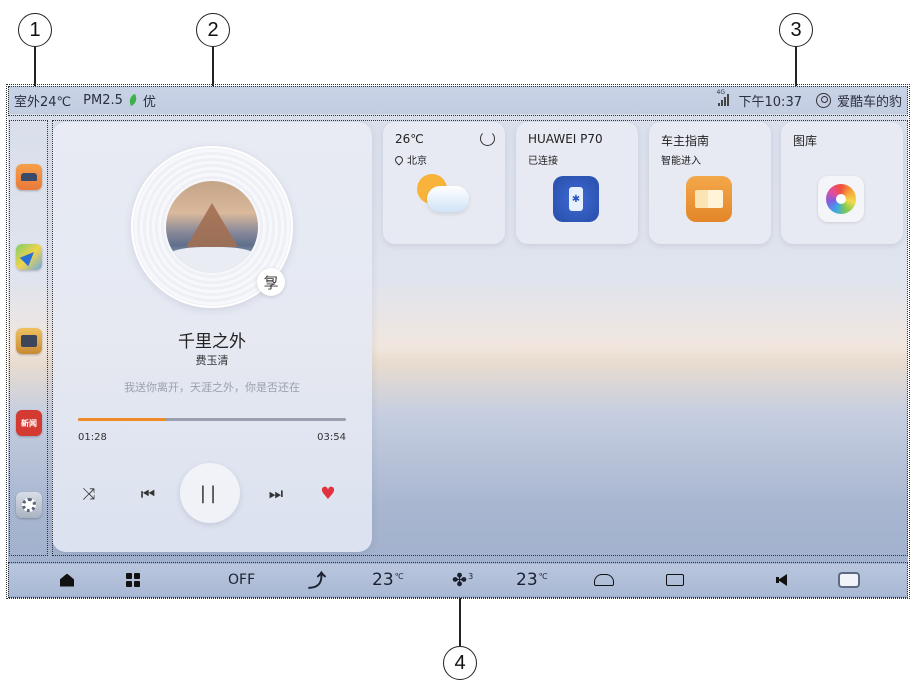 The height and width of the screenshot is (683, 910). What do you see at coordinates (723, 97) in the screenshot?
I see `signal-icon: 4G` at bounding box center [723, 97].